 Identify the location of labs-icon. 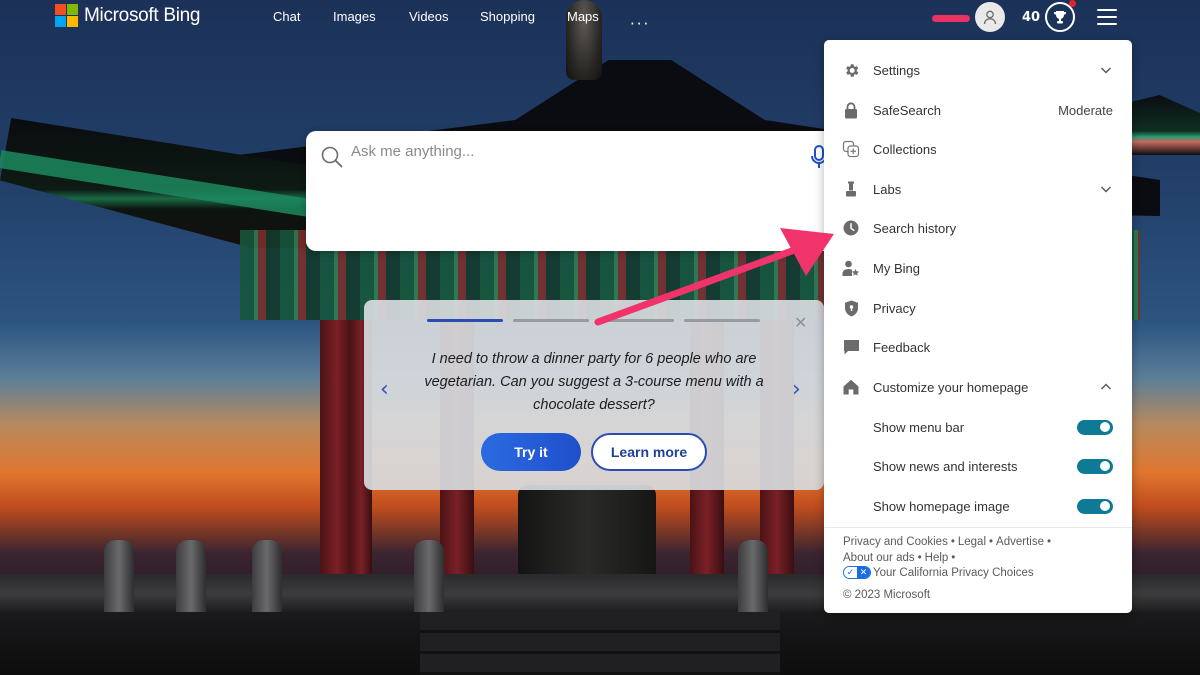
(851, 189).